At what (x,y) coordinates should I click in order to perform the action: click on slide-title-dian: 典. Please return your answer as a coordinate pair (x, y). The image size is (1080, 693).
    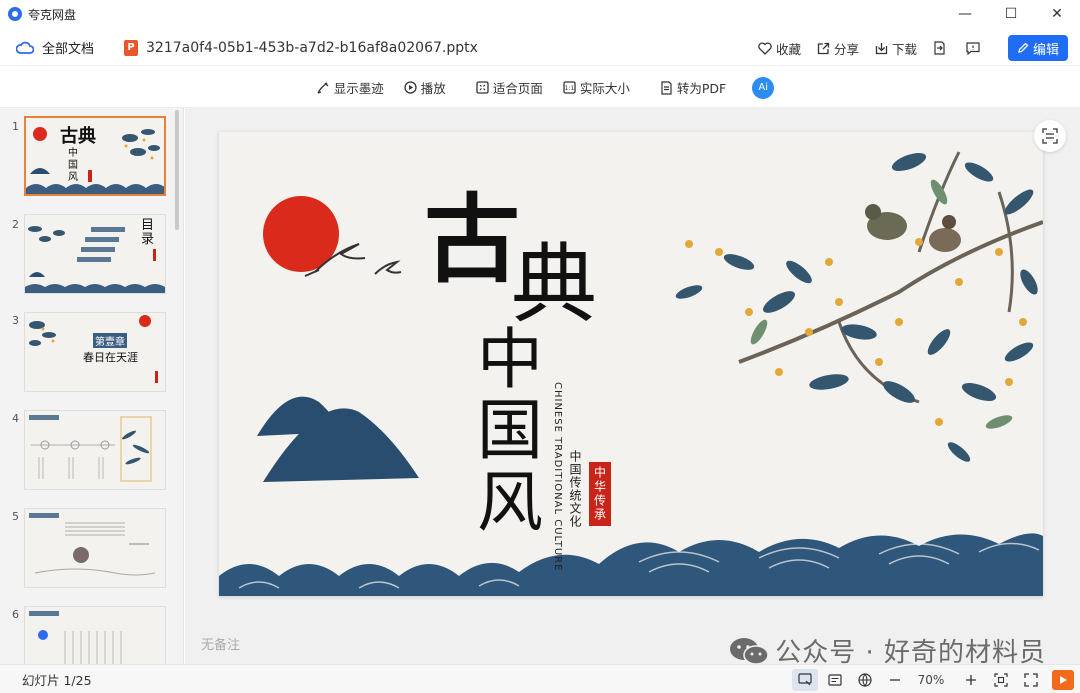
    Looking at the image, I should click on (554, 285).